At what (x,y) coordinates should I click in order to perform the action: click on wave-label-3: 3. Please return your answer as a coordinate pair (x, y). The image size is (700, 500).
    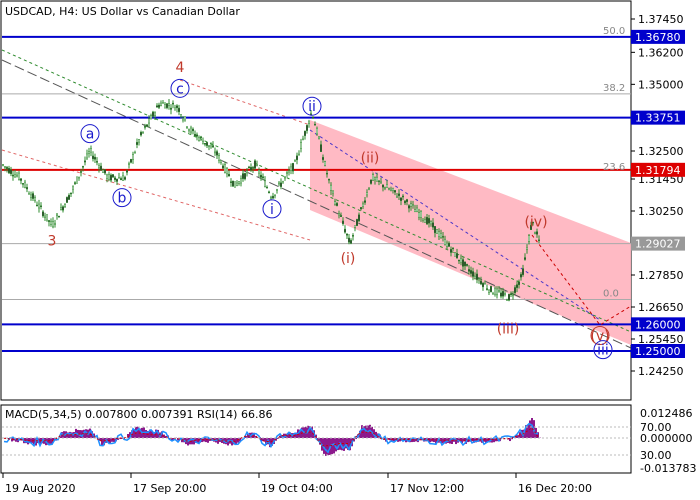
    Looking at the image, I should click on (52, 241).